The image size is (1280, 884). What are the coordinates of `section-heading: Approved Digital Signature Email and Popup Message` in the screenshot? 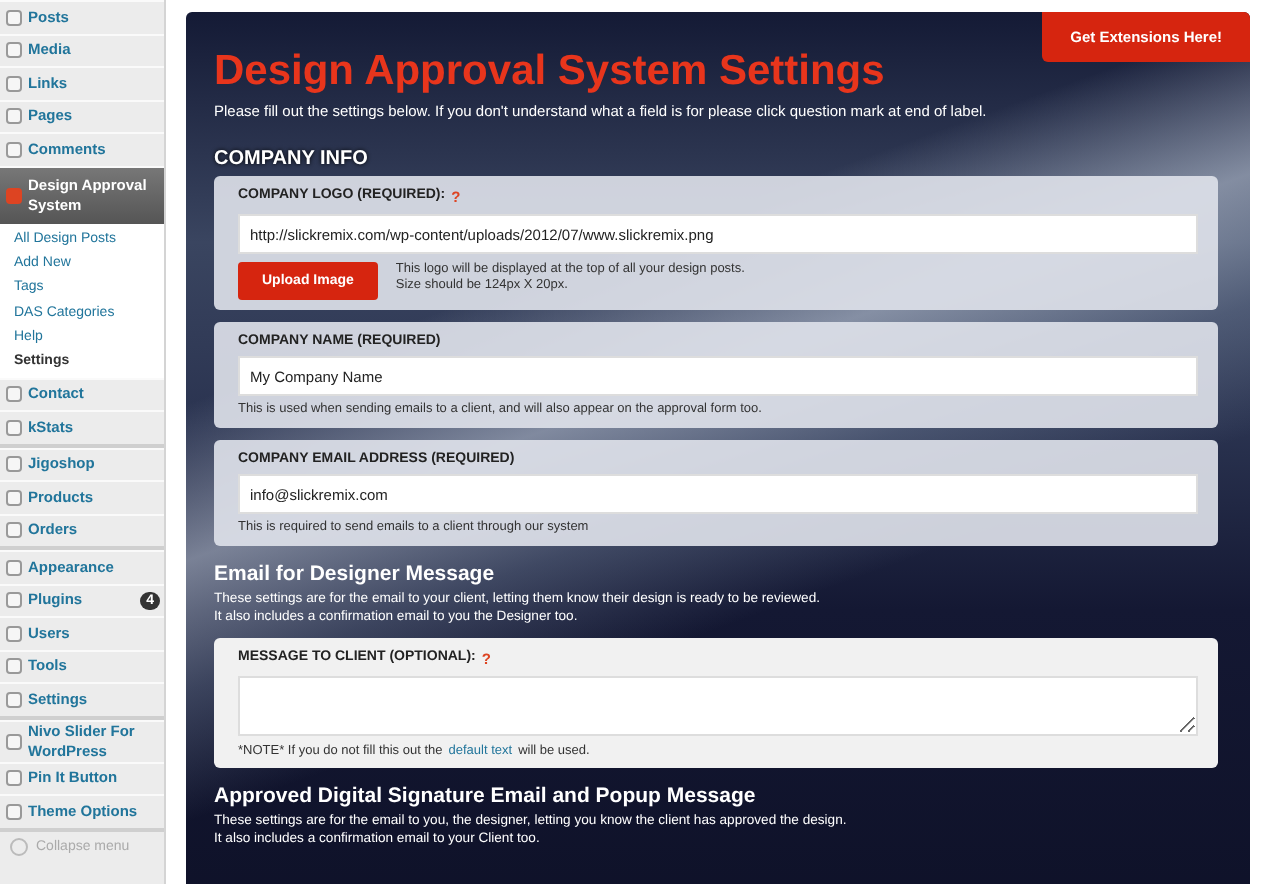 It's located at (486, 796).